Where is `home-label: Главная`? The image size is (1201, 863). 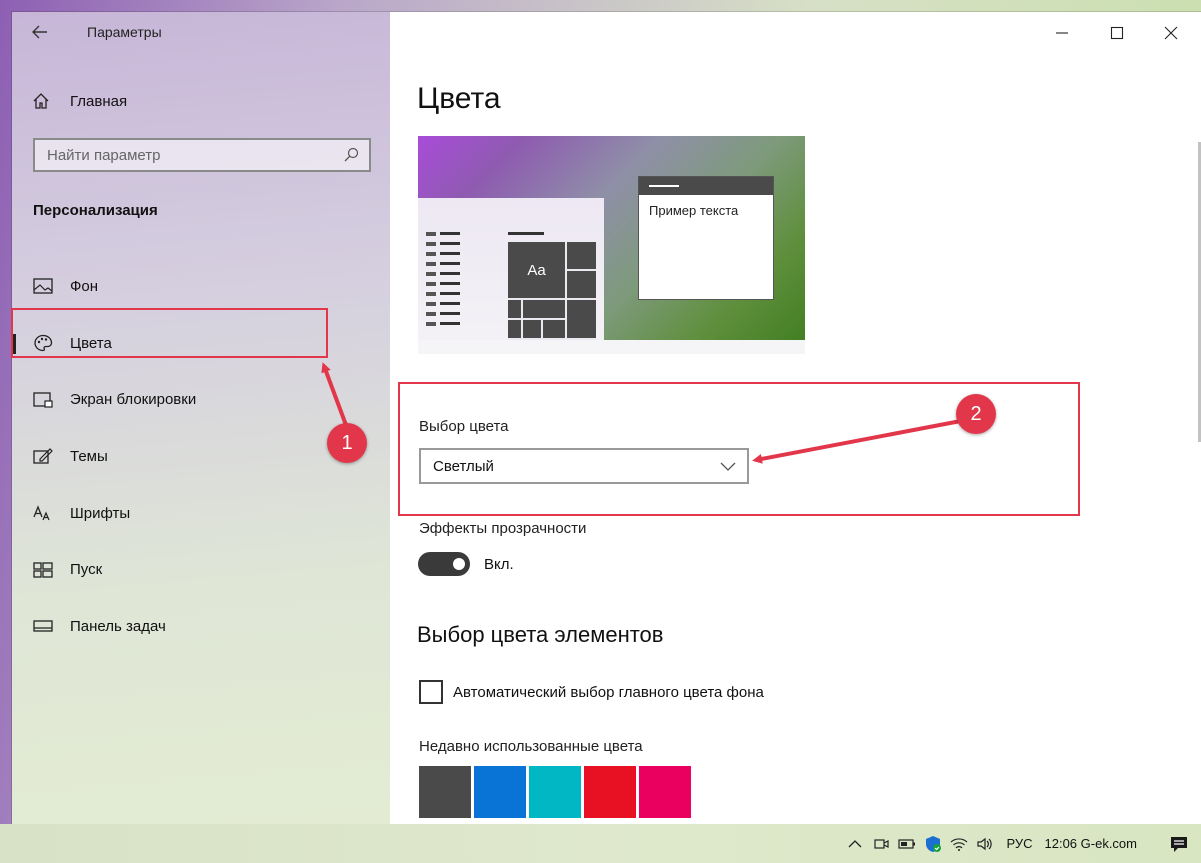
home-label: Главная is located at coordinates (99, 101).